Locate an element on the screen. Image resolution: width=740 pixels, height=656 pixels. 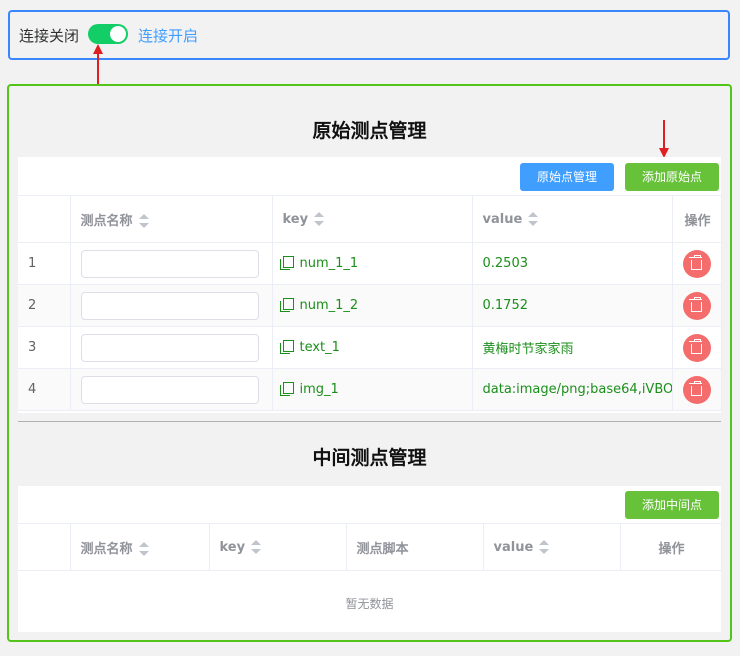
section-divider is located at coordinates (369, 421).